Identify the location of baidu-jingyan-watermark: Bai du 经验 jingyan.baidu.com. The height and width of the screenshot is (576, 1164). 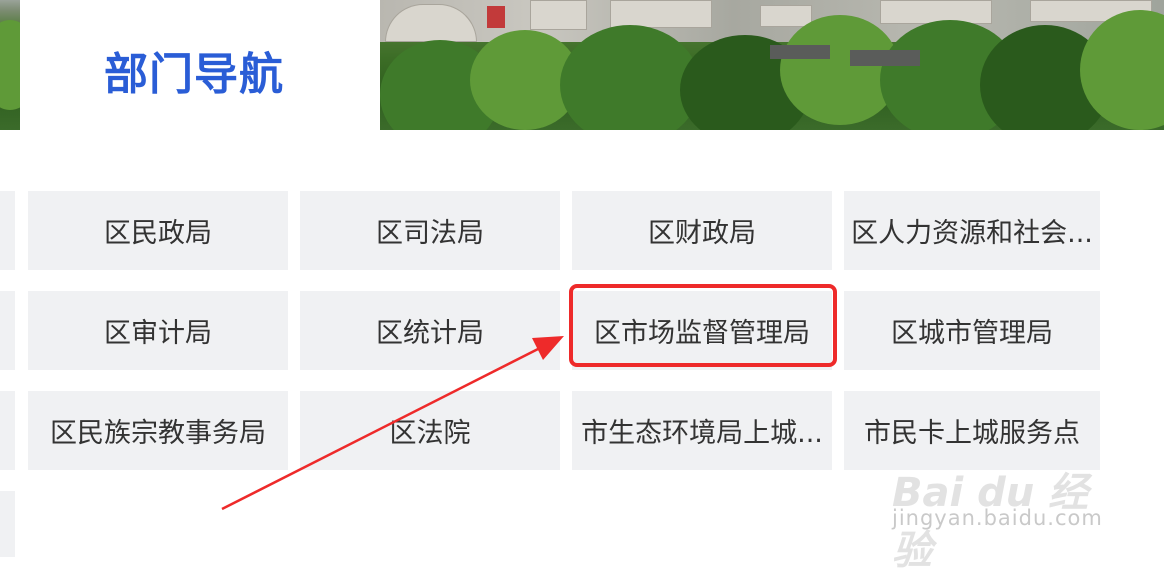
(997, 522).